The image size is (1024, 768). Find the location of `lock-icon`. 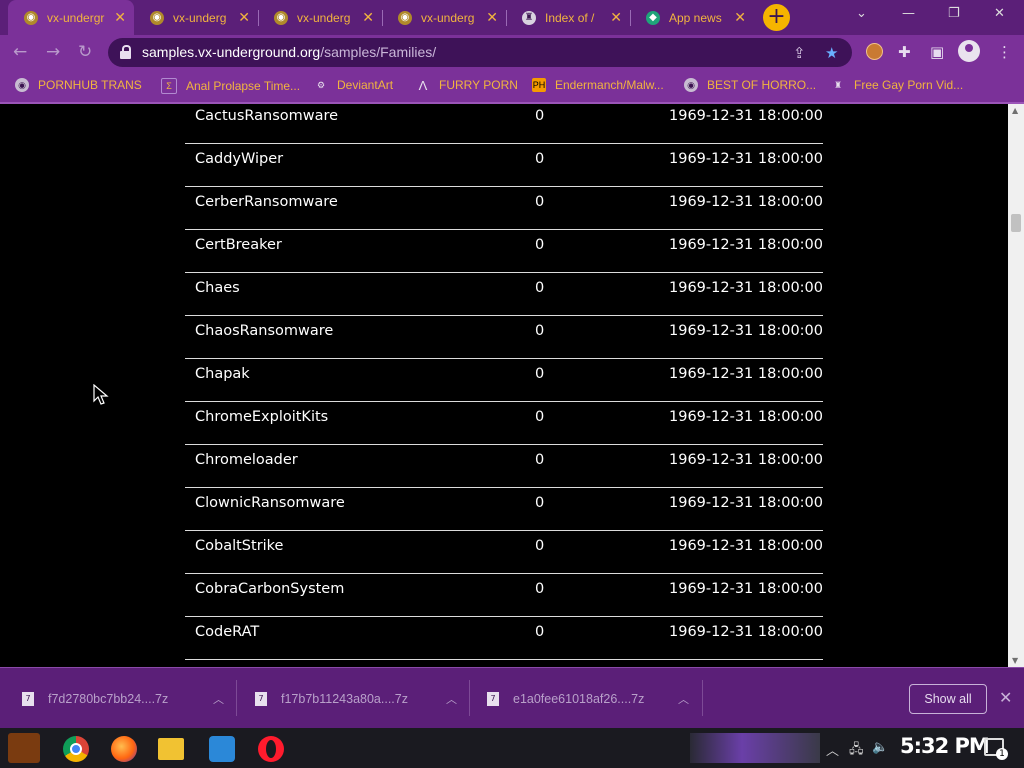

lock-icon is located at coordinates (125, 52).